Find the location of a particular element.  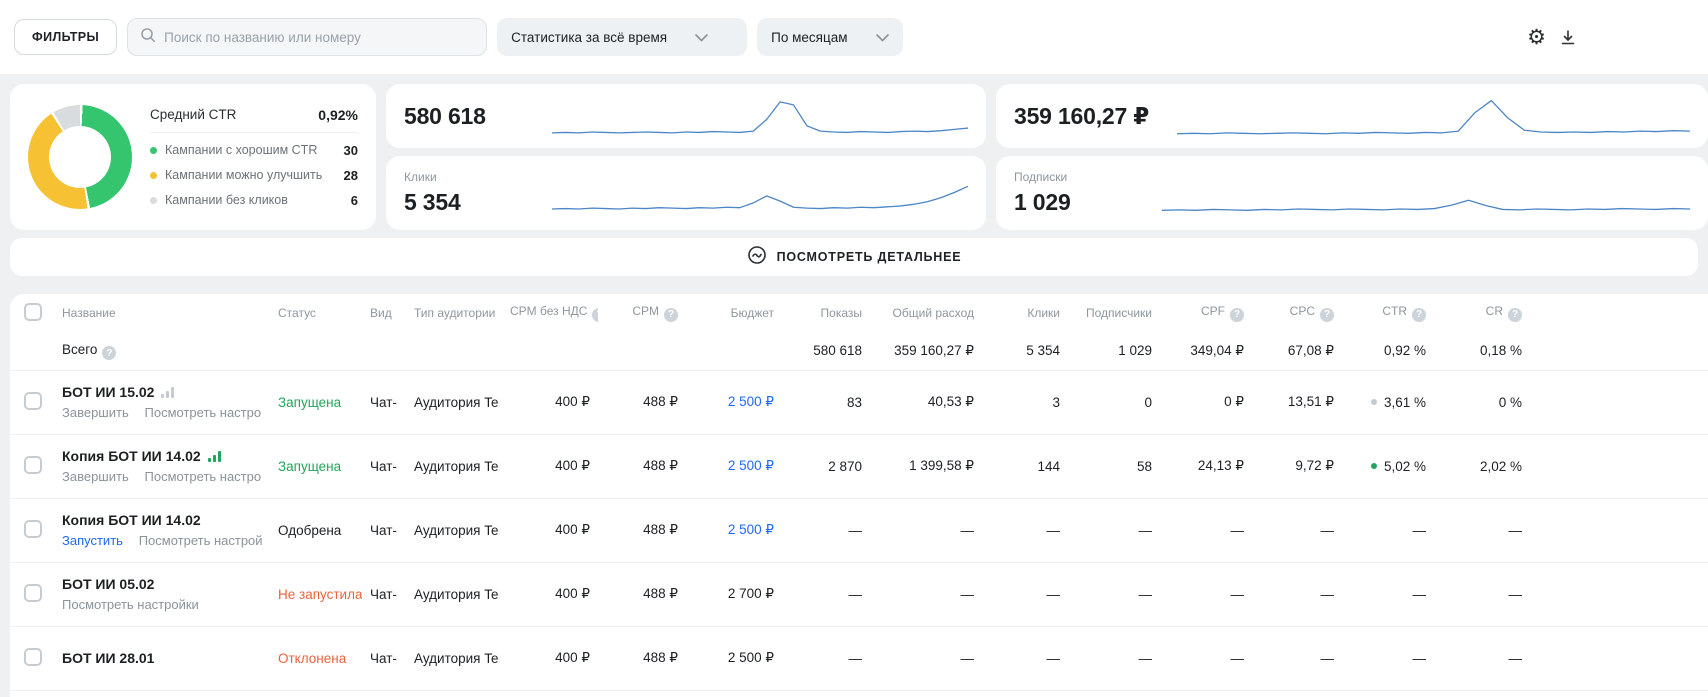

campaign-name: БОТ ИИ 05.02 is located at coordinates (108, 584).